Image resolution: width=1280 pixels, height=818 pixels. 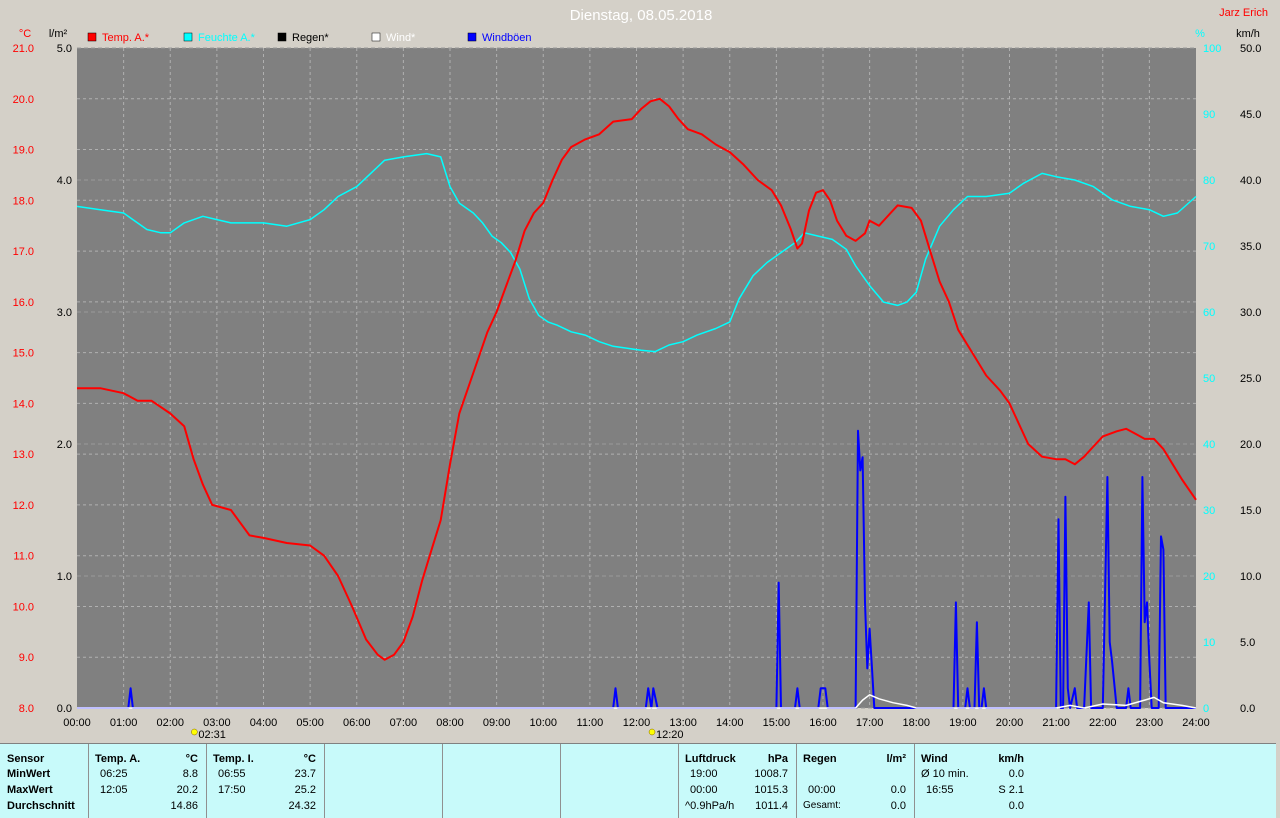 What do you see at coordinates (232, 774) in the screenshot?
I see `temp-i-min-time: 06:55` at bounding box center [232, 774].